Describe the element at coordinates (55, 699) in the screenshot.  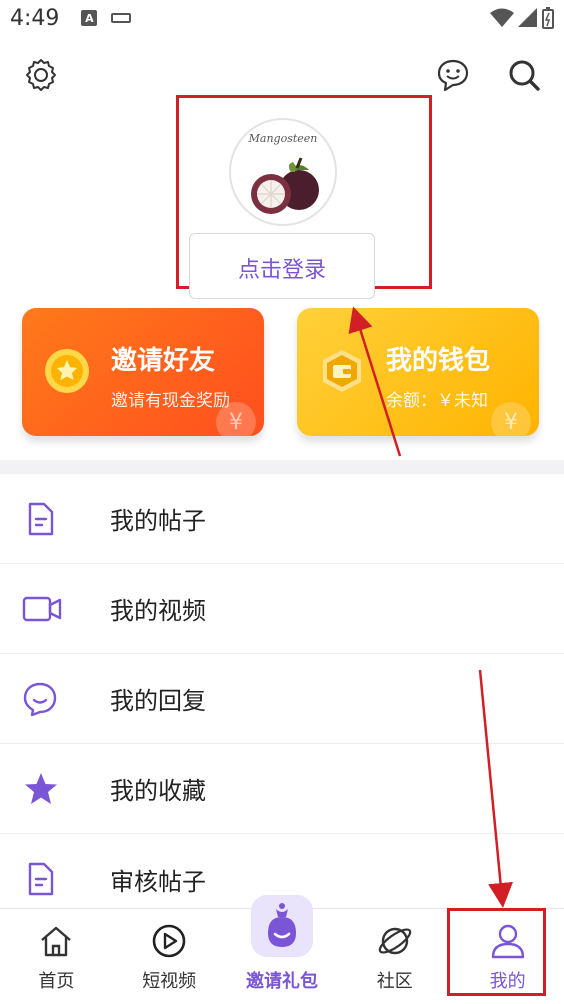
I see `reply-bubble-icon` at that location.